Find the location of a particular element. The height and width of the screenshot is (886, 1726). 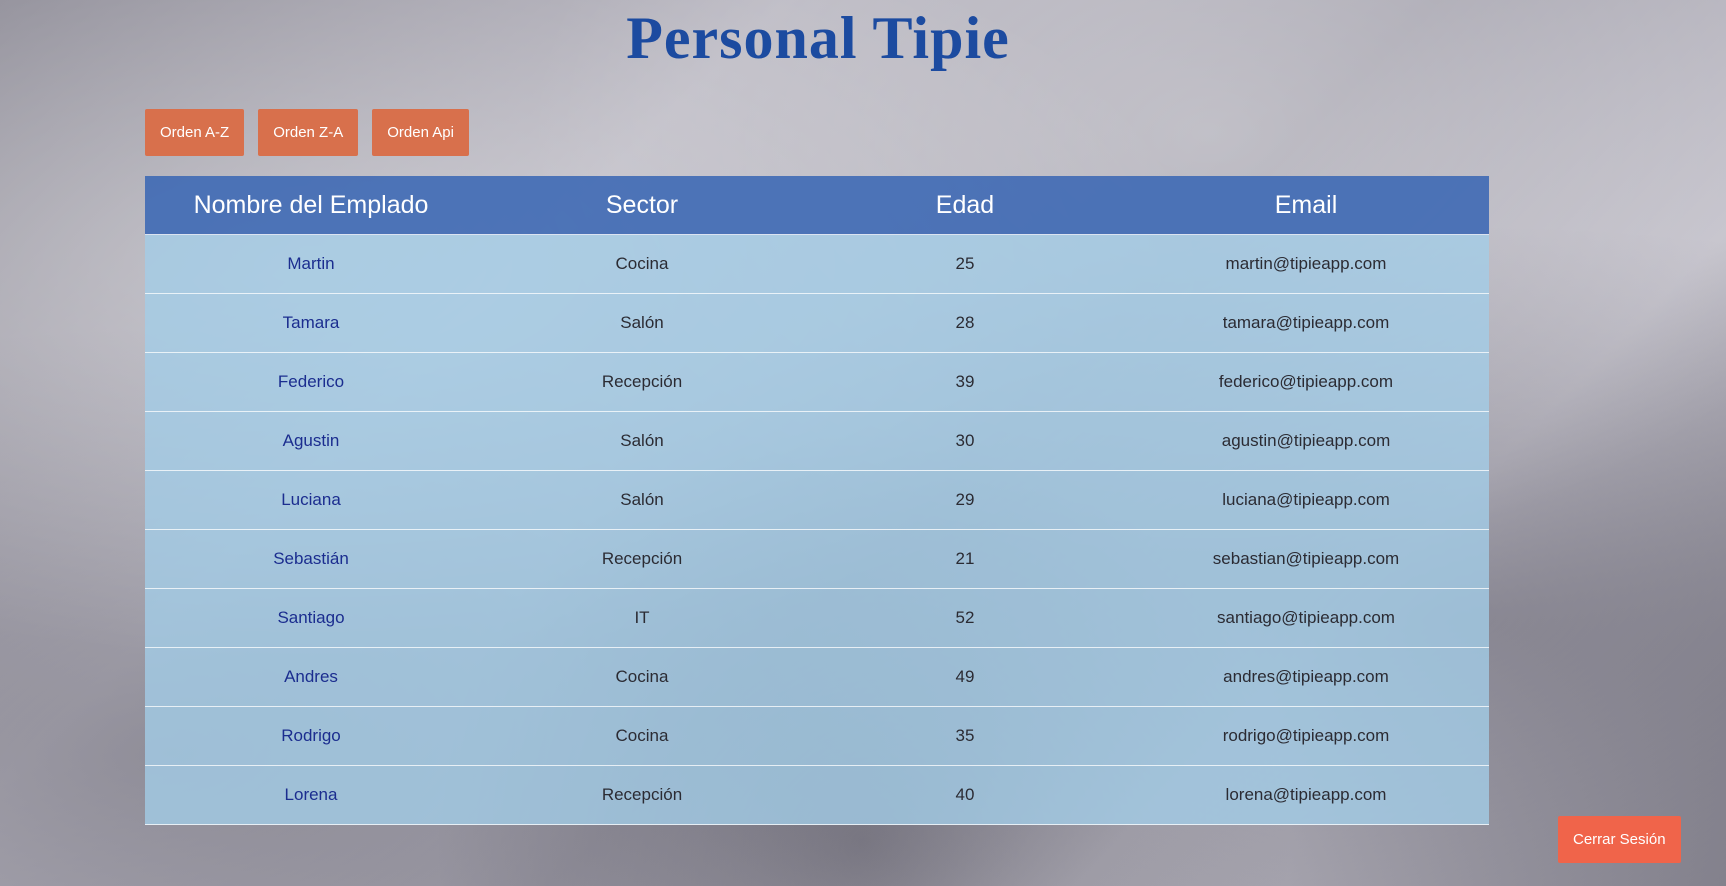

cell-sector: IT is located at coordinates (642, 618).